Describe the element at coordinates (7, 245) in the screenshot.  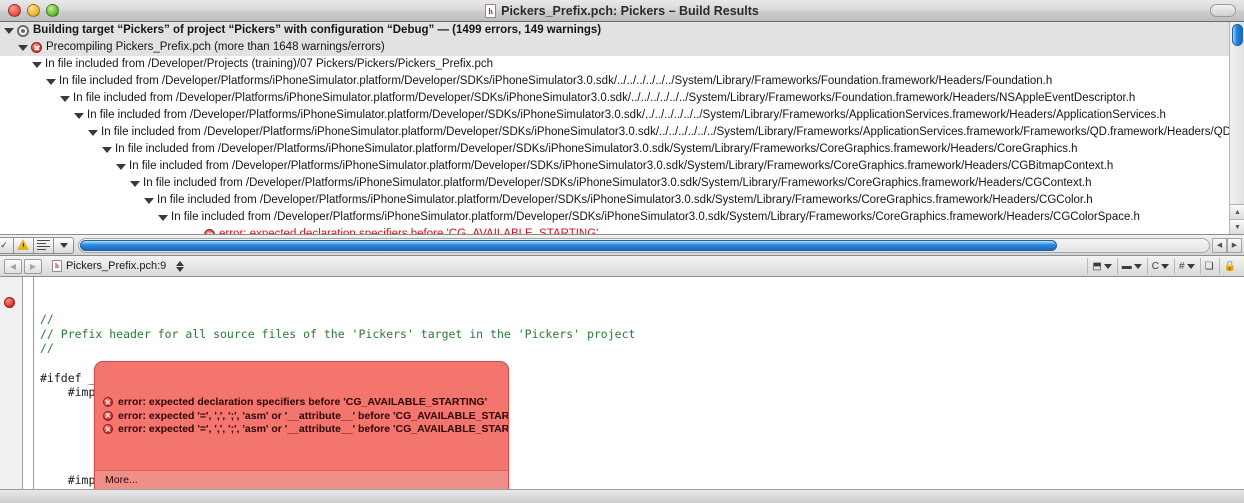
I see `filter-all-button: ✓` at that location.